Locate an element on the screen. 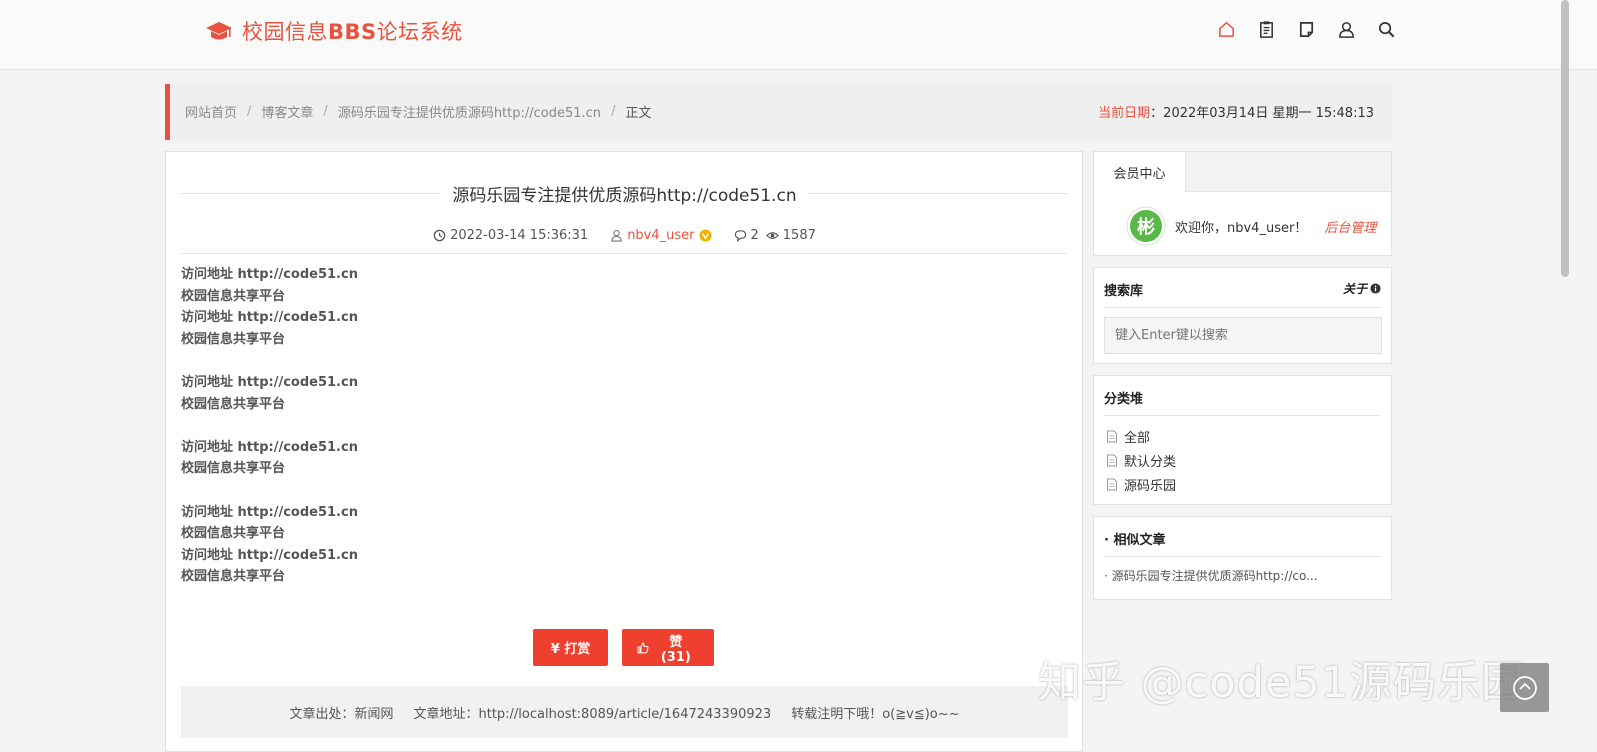 The height and width of the screenshot is (752, 1597). similar-panel-title: · 相似文章 is located at coordinates (1242, 542).